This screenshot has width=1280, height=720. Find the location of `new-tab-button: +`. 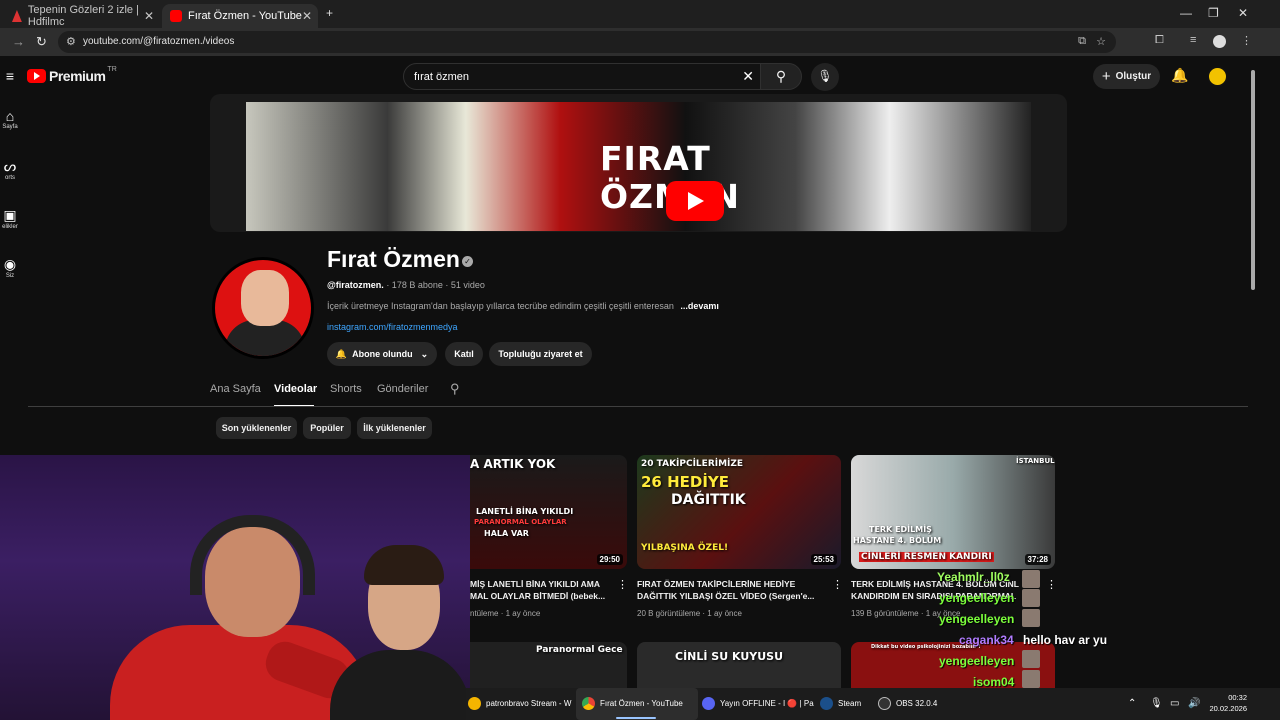

new-tab-button: + is located at coordinates (329, 13).